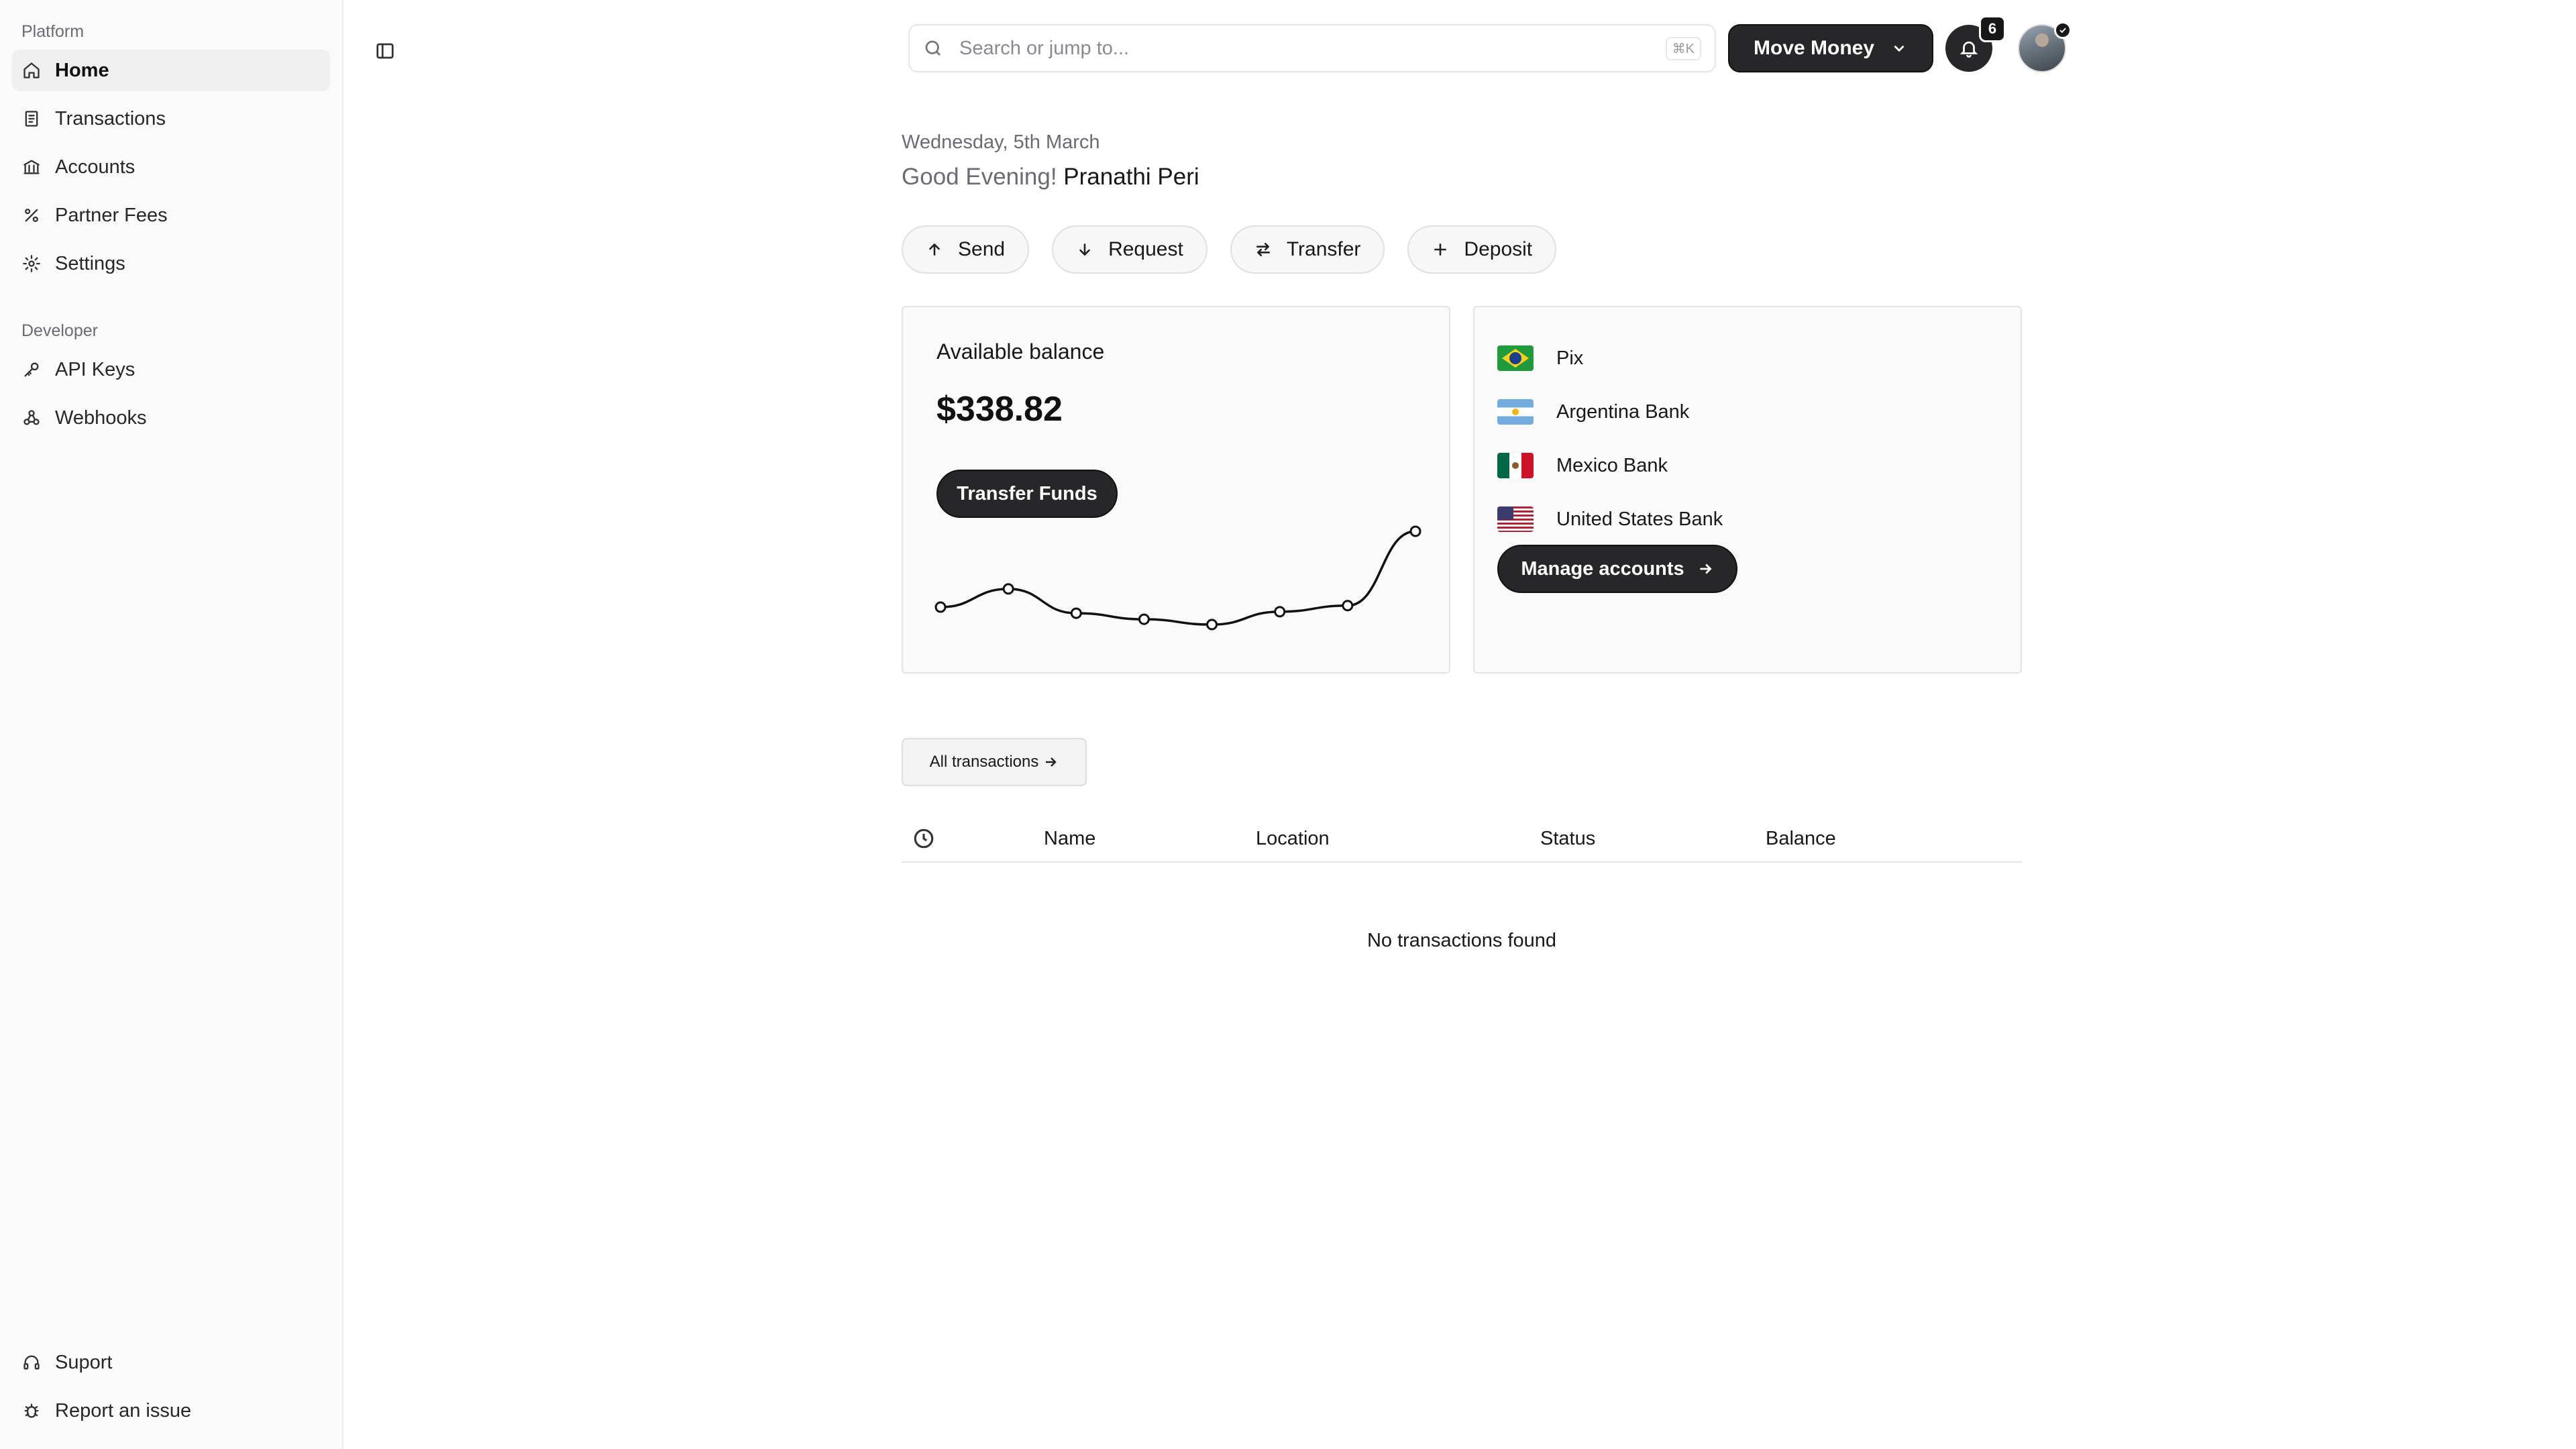 The image size is (2576, 1449). Describe the element at coordinates (53, 31) in the screenshot. I see `platform-group-label: Platform` at that location.